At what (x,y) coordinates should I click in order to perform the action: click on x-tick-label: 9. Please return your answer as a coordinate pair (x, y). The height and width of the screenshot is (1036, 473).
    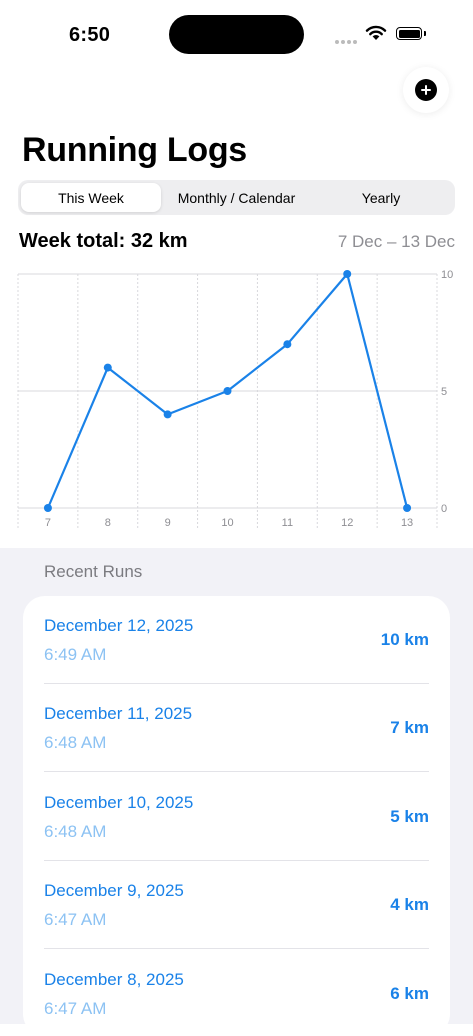
    Looking at the image, I should click on (168, 523).